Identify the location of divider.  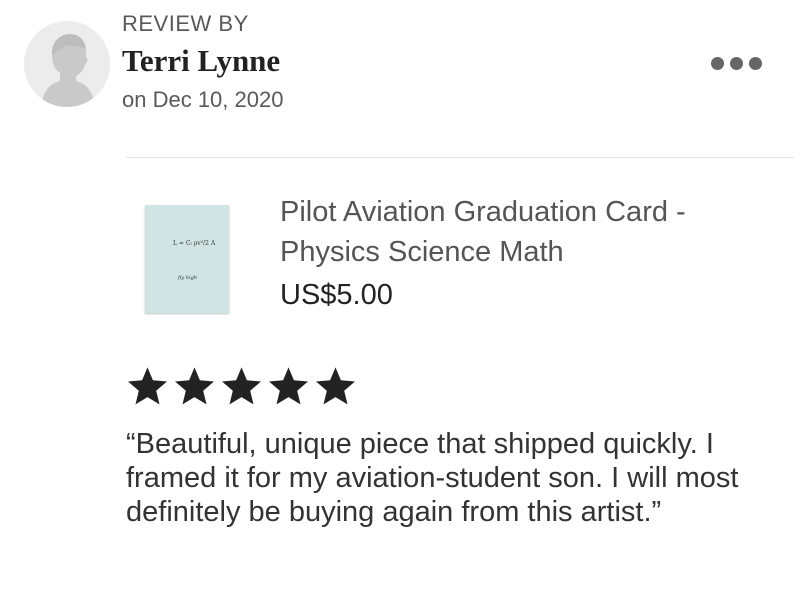
(460, 157).